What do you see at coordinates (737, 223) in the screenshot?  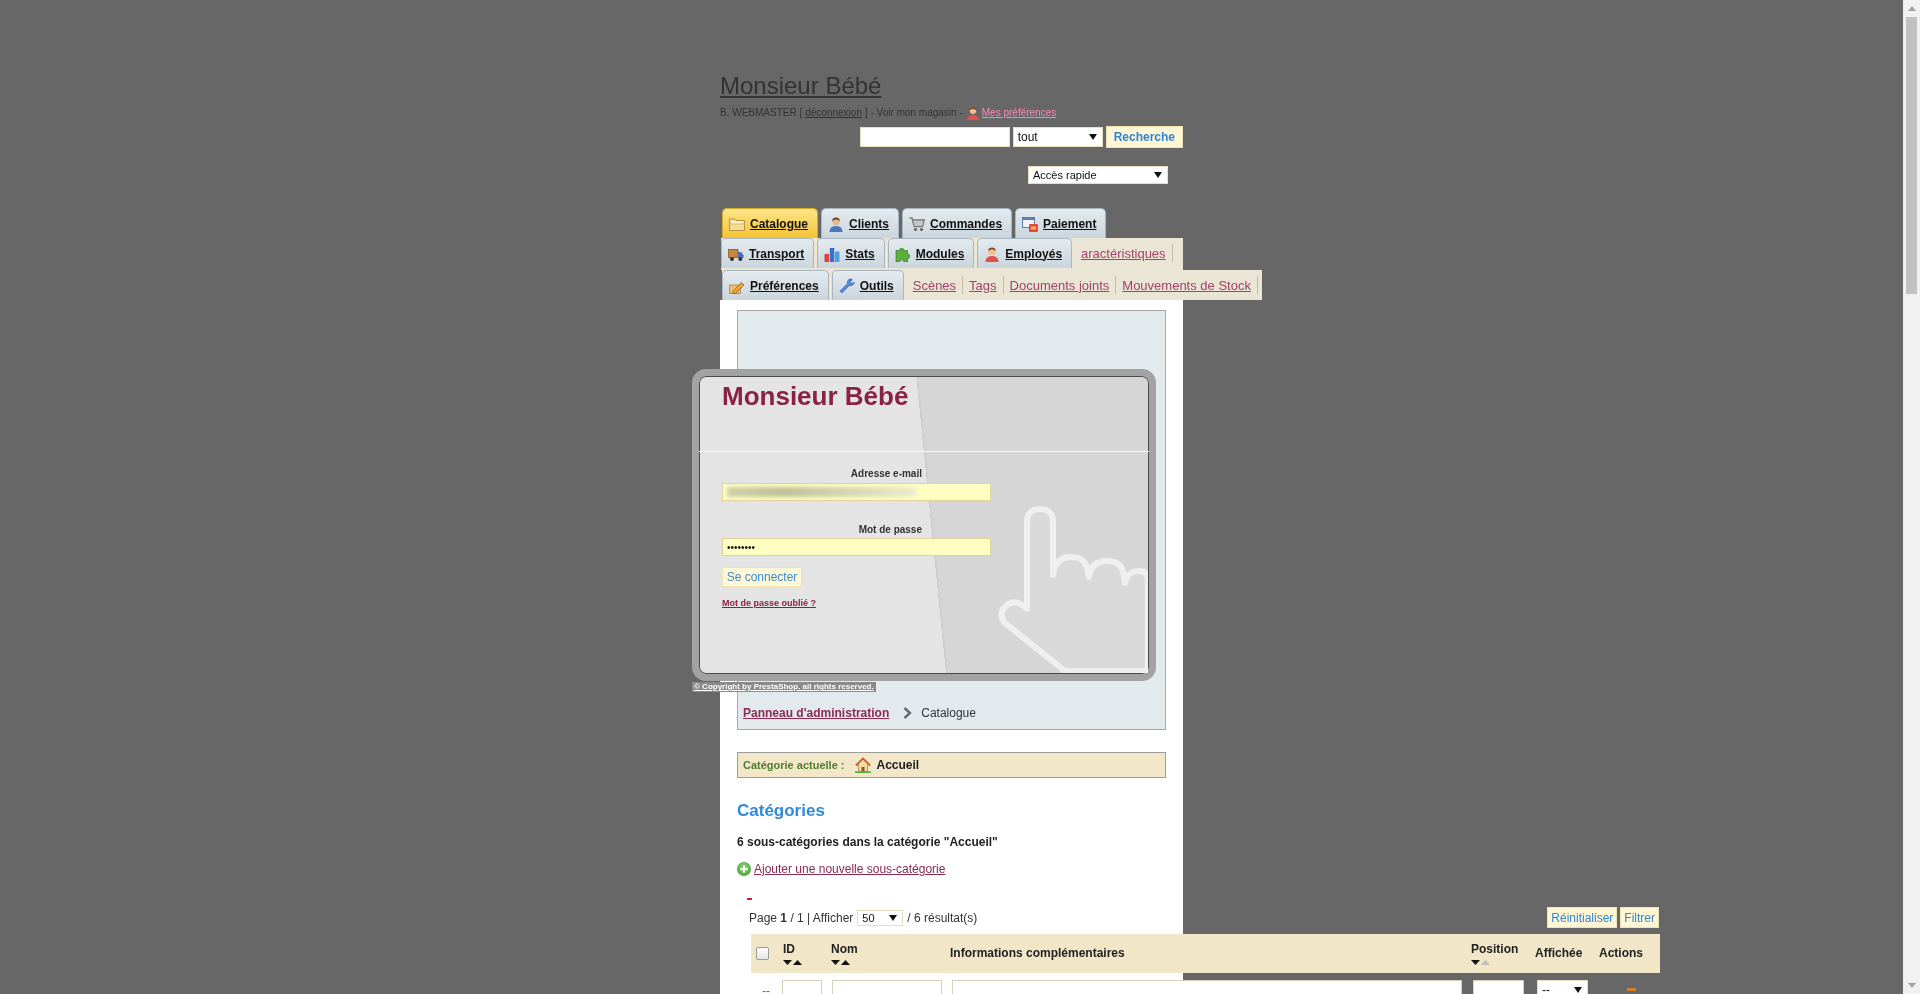 I see `folder-icon` at bounding box center [737, 223].